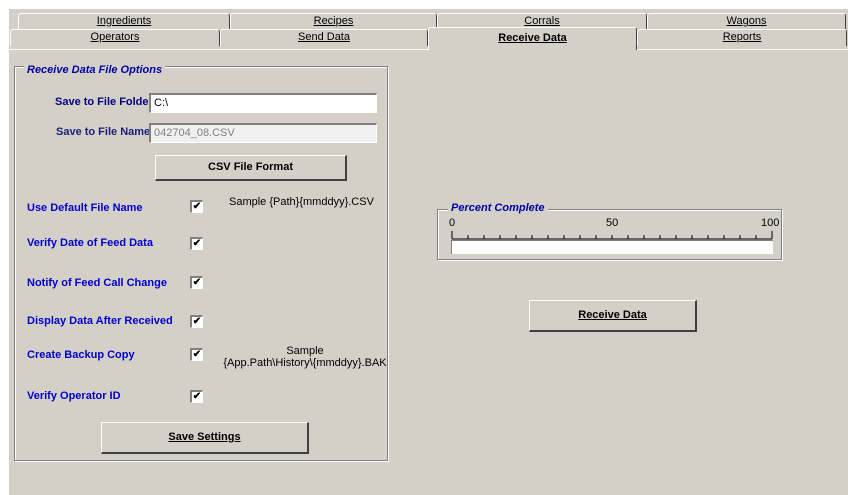  What do you see at coordinates (305, 363) in the screenshot?
I see `backup-sample-line2: {App.Path\History\{mmddyy}.BAK` at bounding box center [305, 363].